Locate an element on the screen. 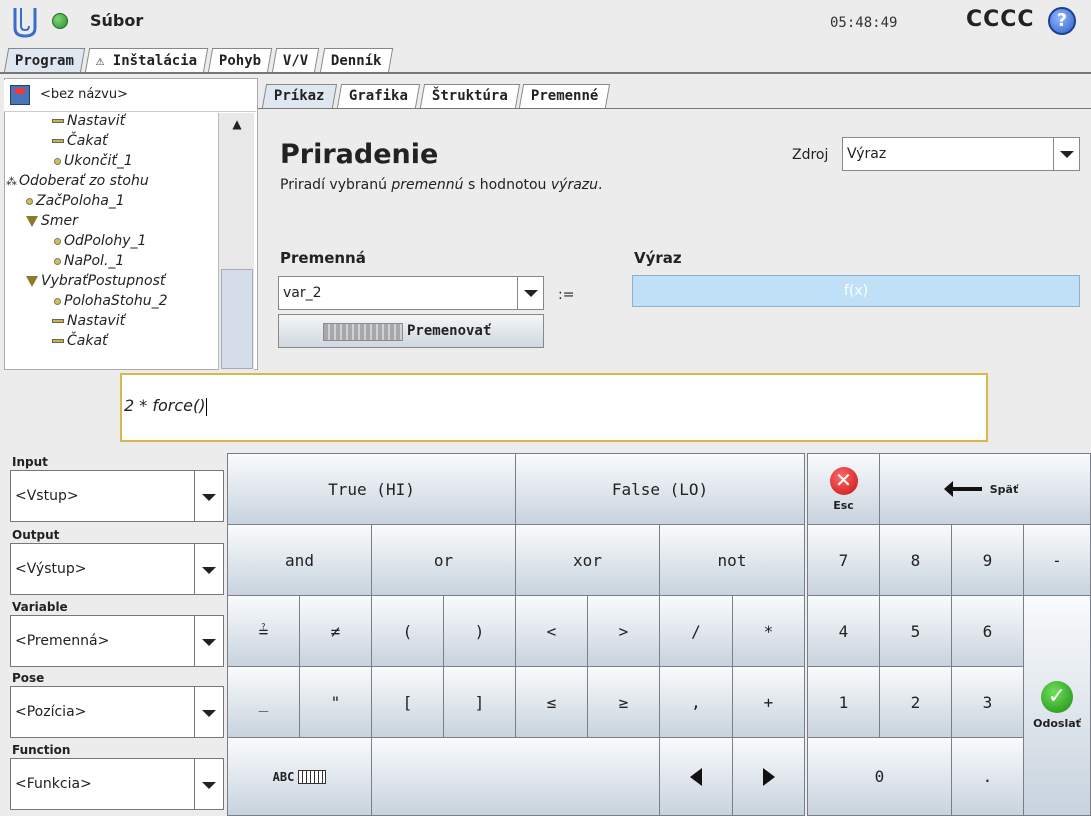 The height and width of the screenshot is (816, 1091). variable-selector: <Premenná> is located at coordinates (117, 641).